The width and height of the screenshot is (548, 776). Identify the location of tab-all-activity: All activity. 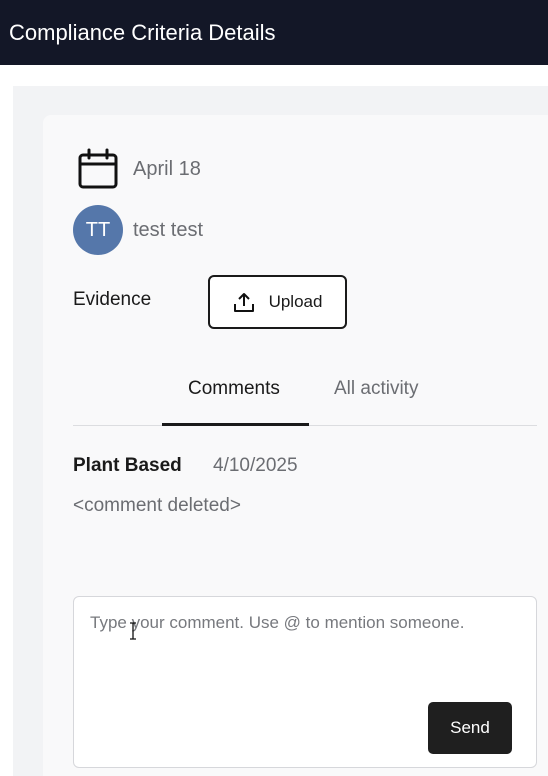
(376, 389).